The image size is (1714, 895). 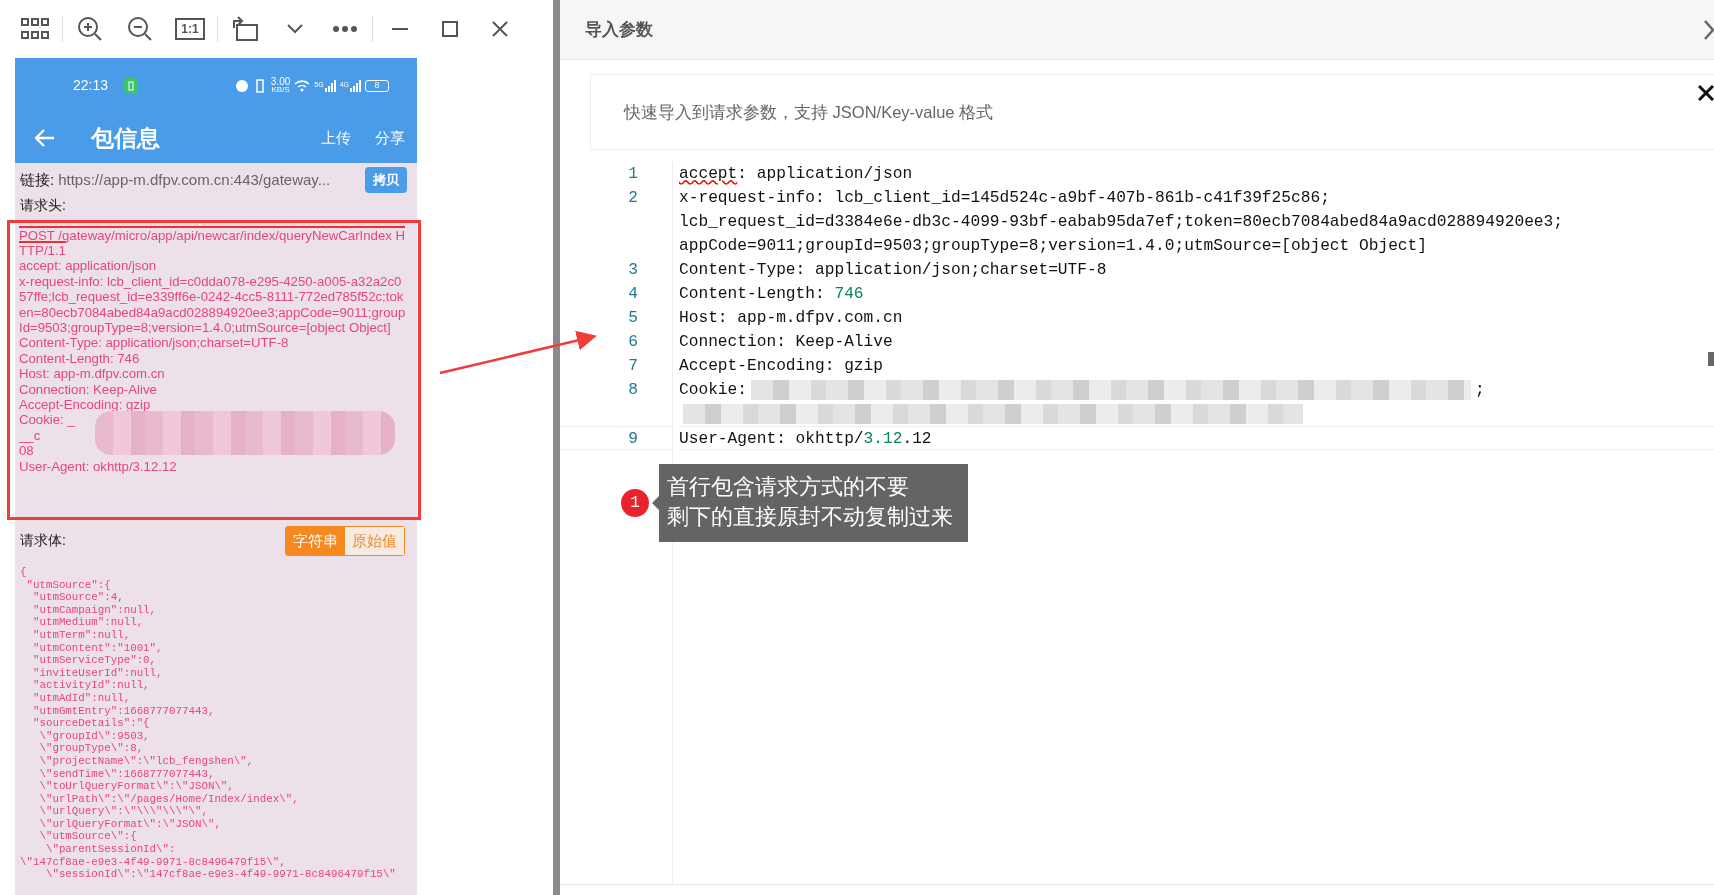 I want to click on header-line: Host: app-m.dfpv.com.cn, so click(x=92, y=374).